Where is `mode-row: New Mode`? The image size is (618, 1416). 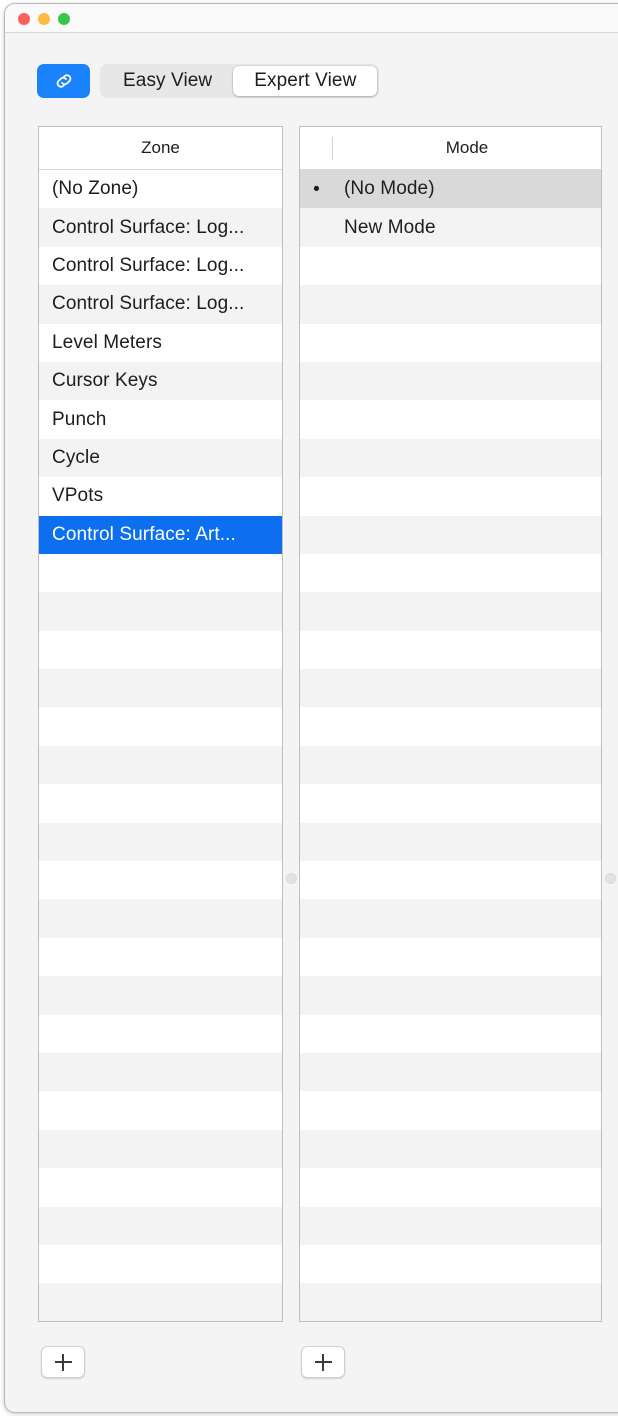 mode-row: New Mode is located at coordinates (450, 227).